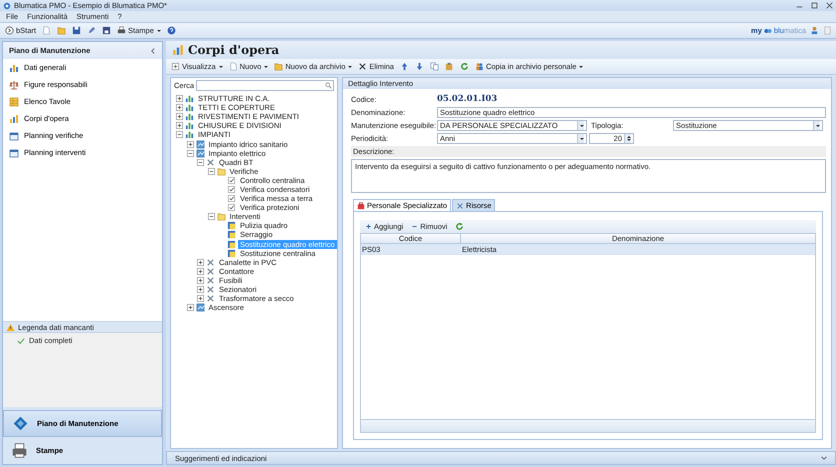  What do you see at coordinates (467, 99) in the screenshot?
I see `code-value: 05.02.01.I03` at bounding box center [467, 99].